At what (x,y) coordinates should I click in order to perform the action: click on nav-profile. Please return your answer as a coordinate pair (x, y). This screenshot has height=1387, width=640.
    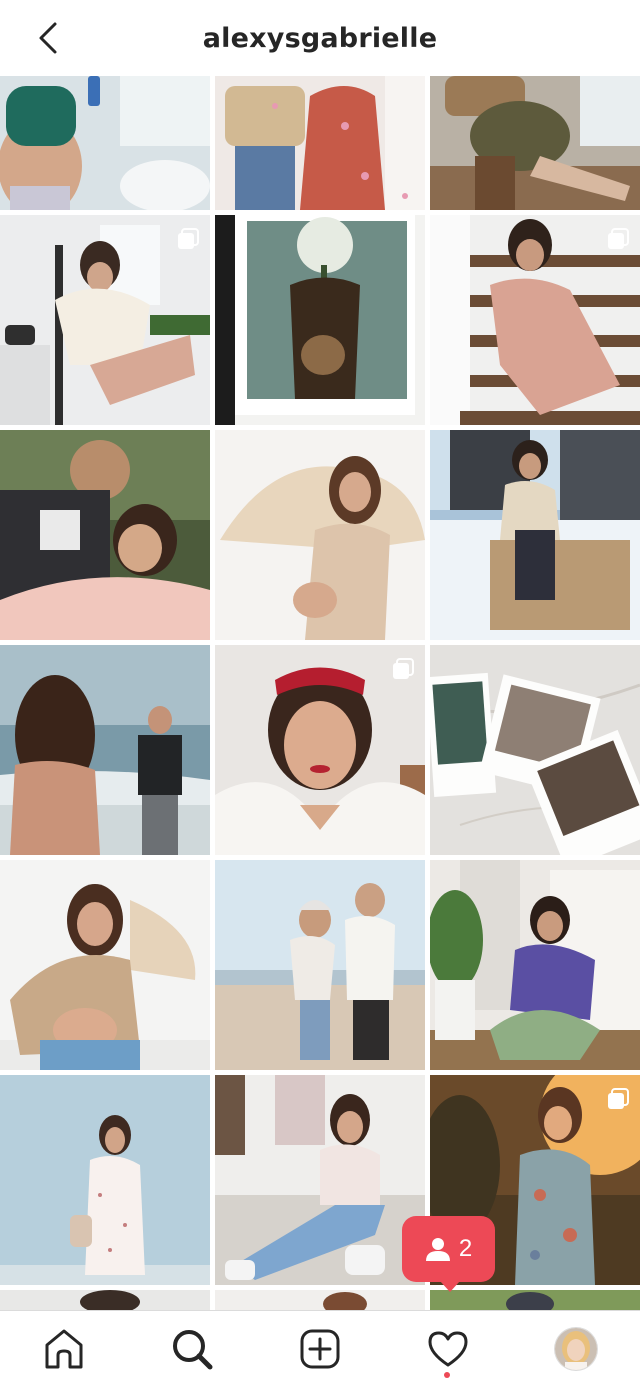
    Looking at the image, I should click on (576, 1349).